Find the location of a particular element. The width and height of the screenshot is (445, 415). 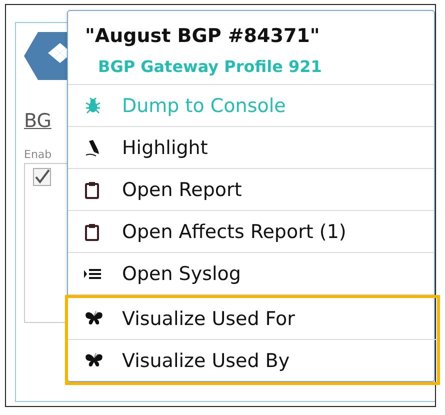

menu-item: Open Syslog is located at coordinates (251, 274).